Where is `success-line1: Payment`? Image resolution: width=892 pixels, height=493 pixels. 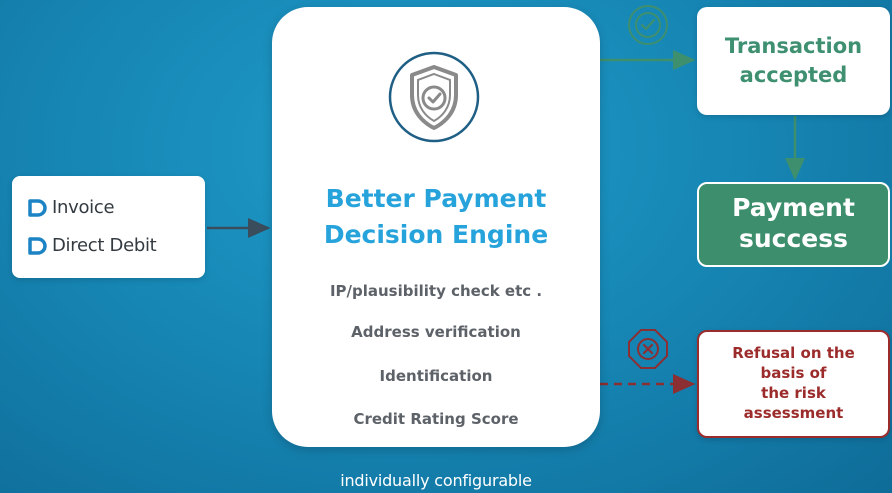
success-line1: Payment is located at coordinates (793, 207).